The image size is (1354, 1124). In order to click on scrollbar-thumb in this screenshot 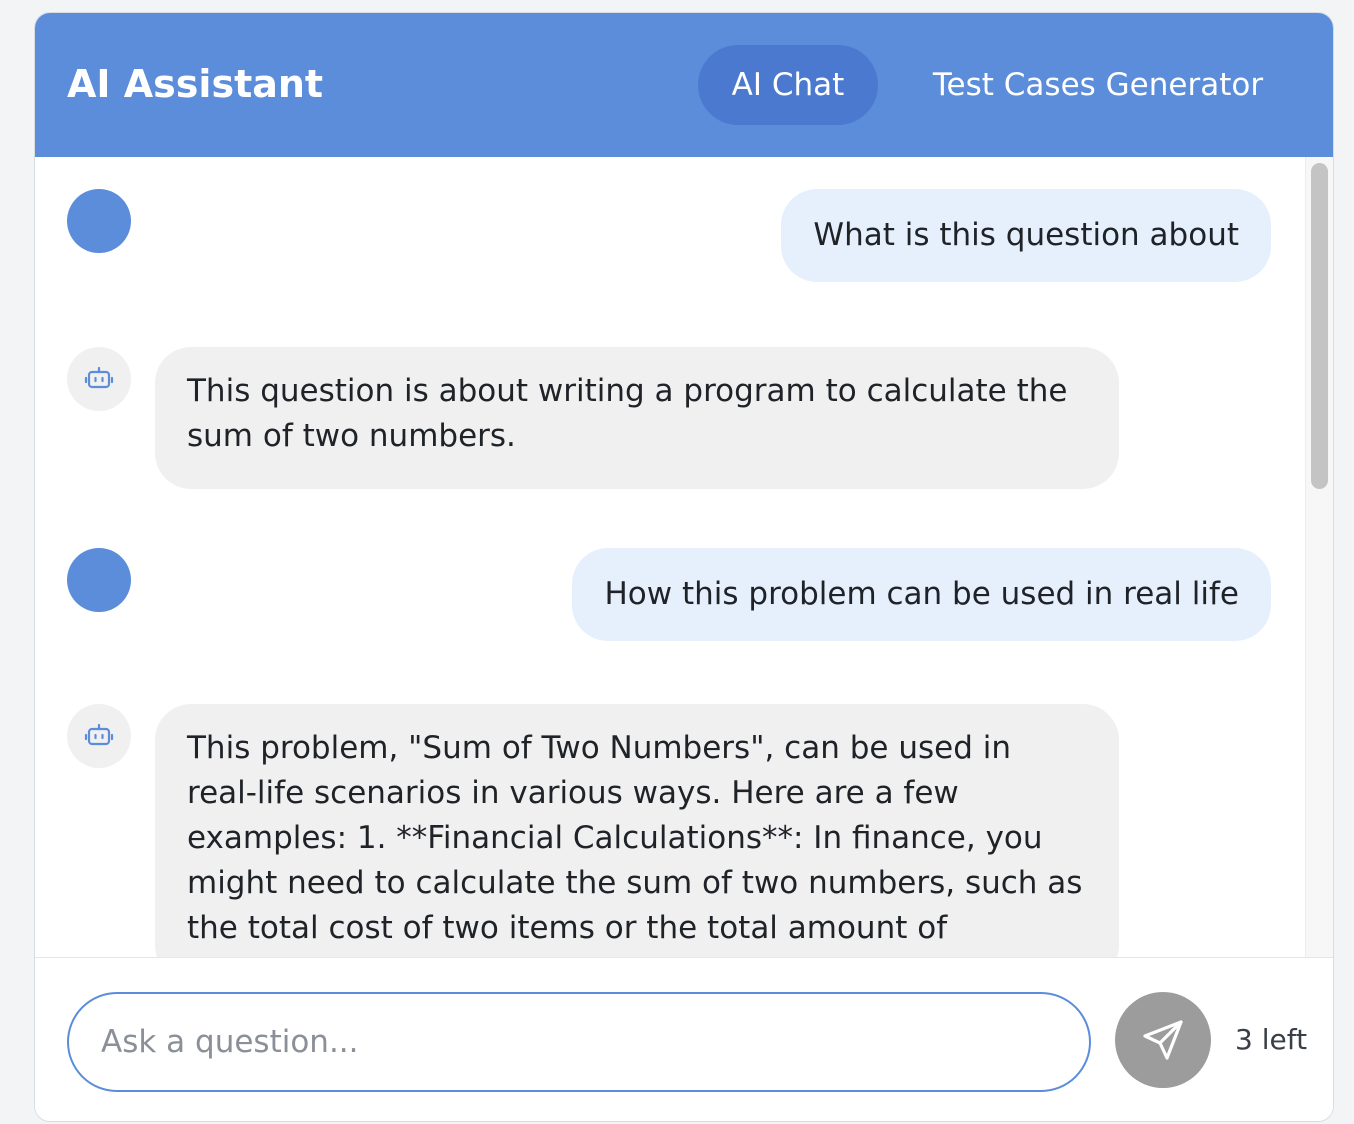, I will do `click(1319, 326)`.